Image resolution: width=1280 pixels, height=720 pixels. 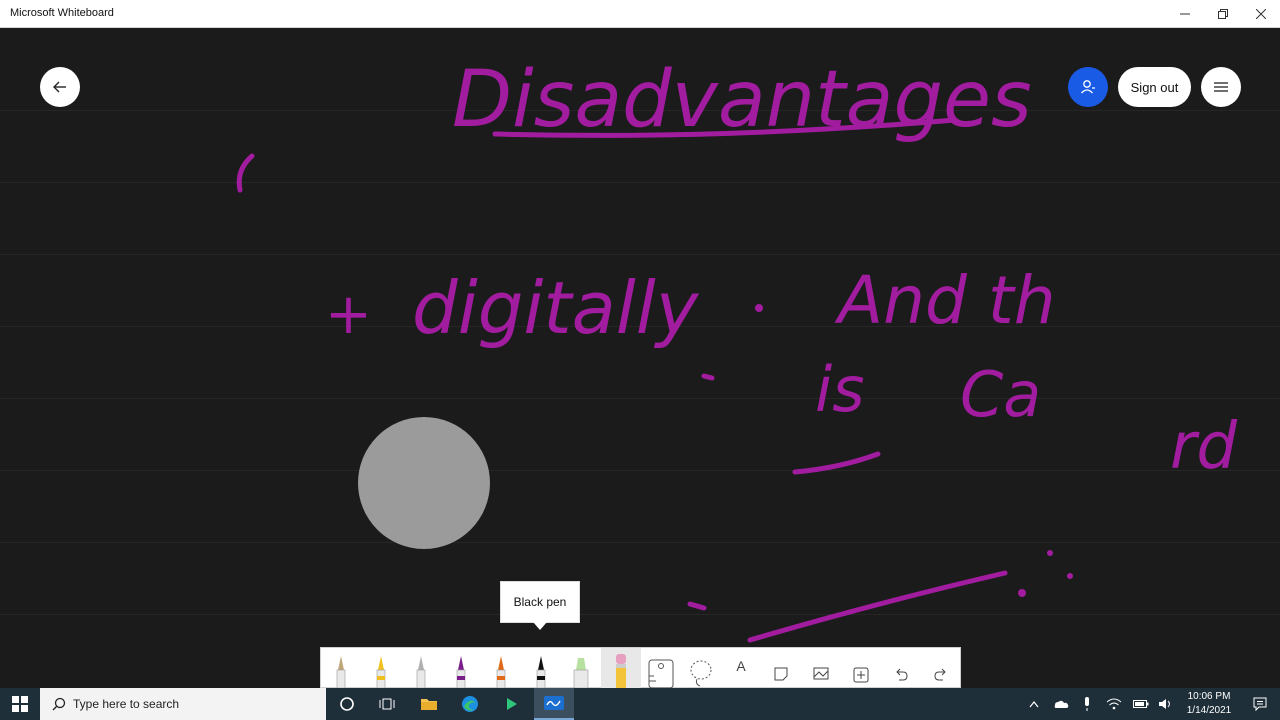 I want to click on edge-button, so click(x=470, y=704).